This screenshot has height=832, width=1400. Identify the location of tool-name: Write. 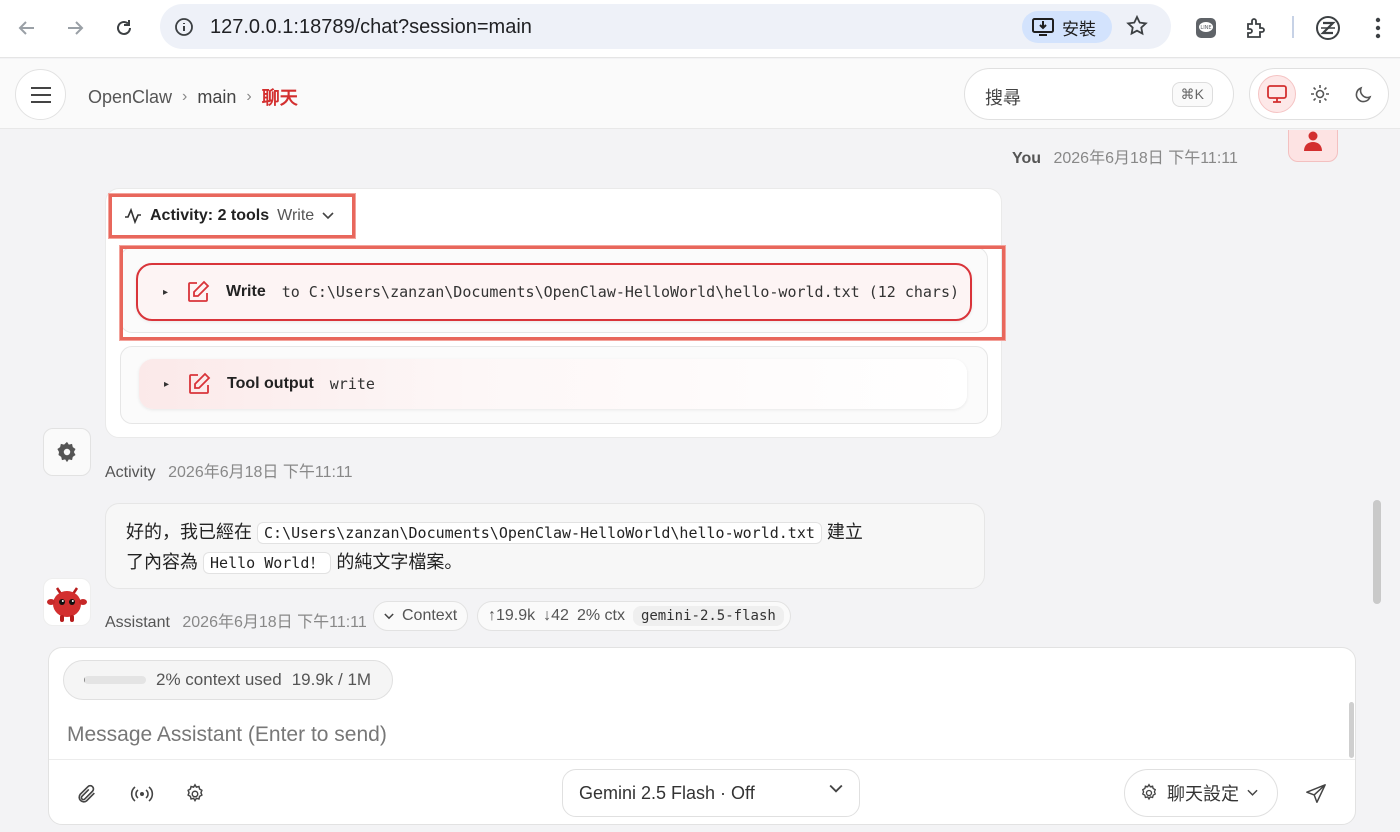
(246, 291).